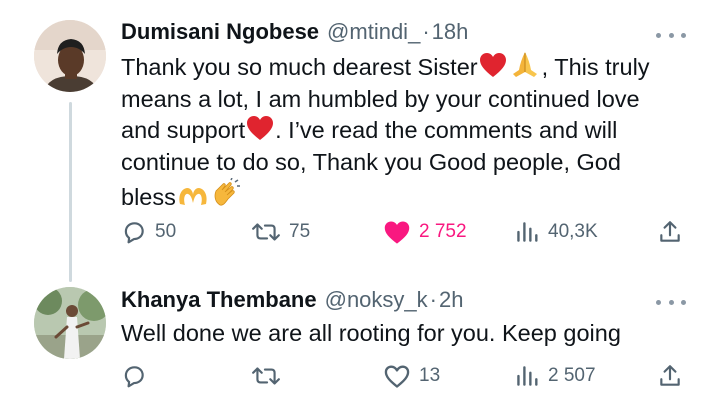 Image resolution: width=720 pixels, height=417 pixels. I want to click on author-name: Khanya Thembane, so click(219, 300).